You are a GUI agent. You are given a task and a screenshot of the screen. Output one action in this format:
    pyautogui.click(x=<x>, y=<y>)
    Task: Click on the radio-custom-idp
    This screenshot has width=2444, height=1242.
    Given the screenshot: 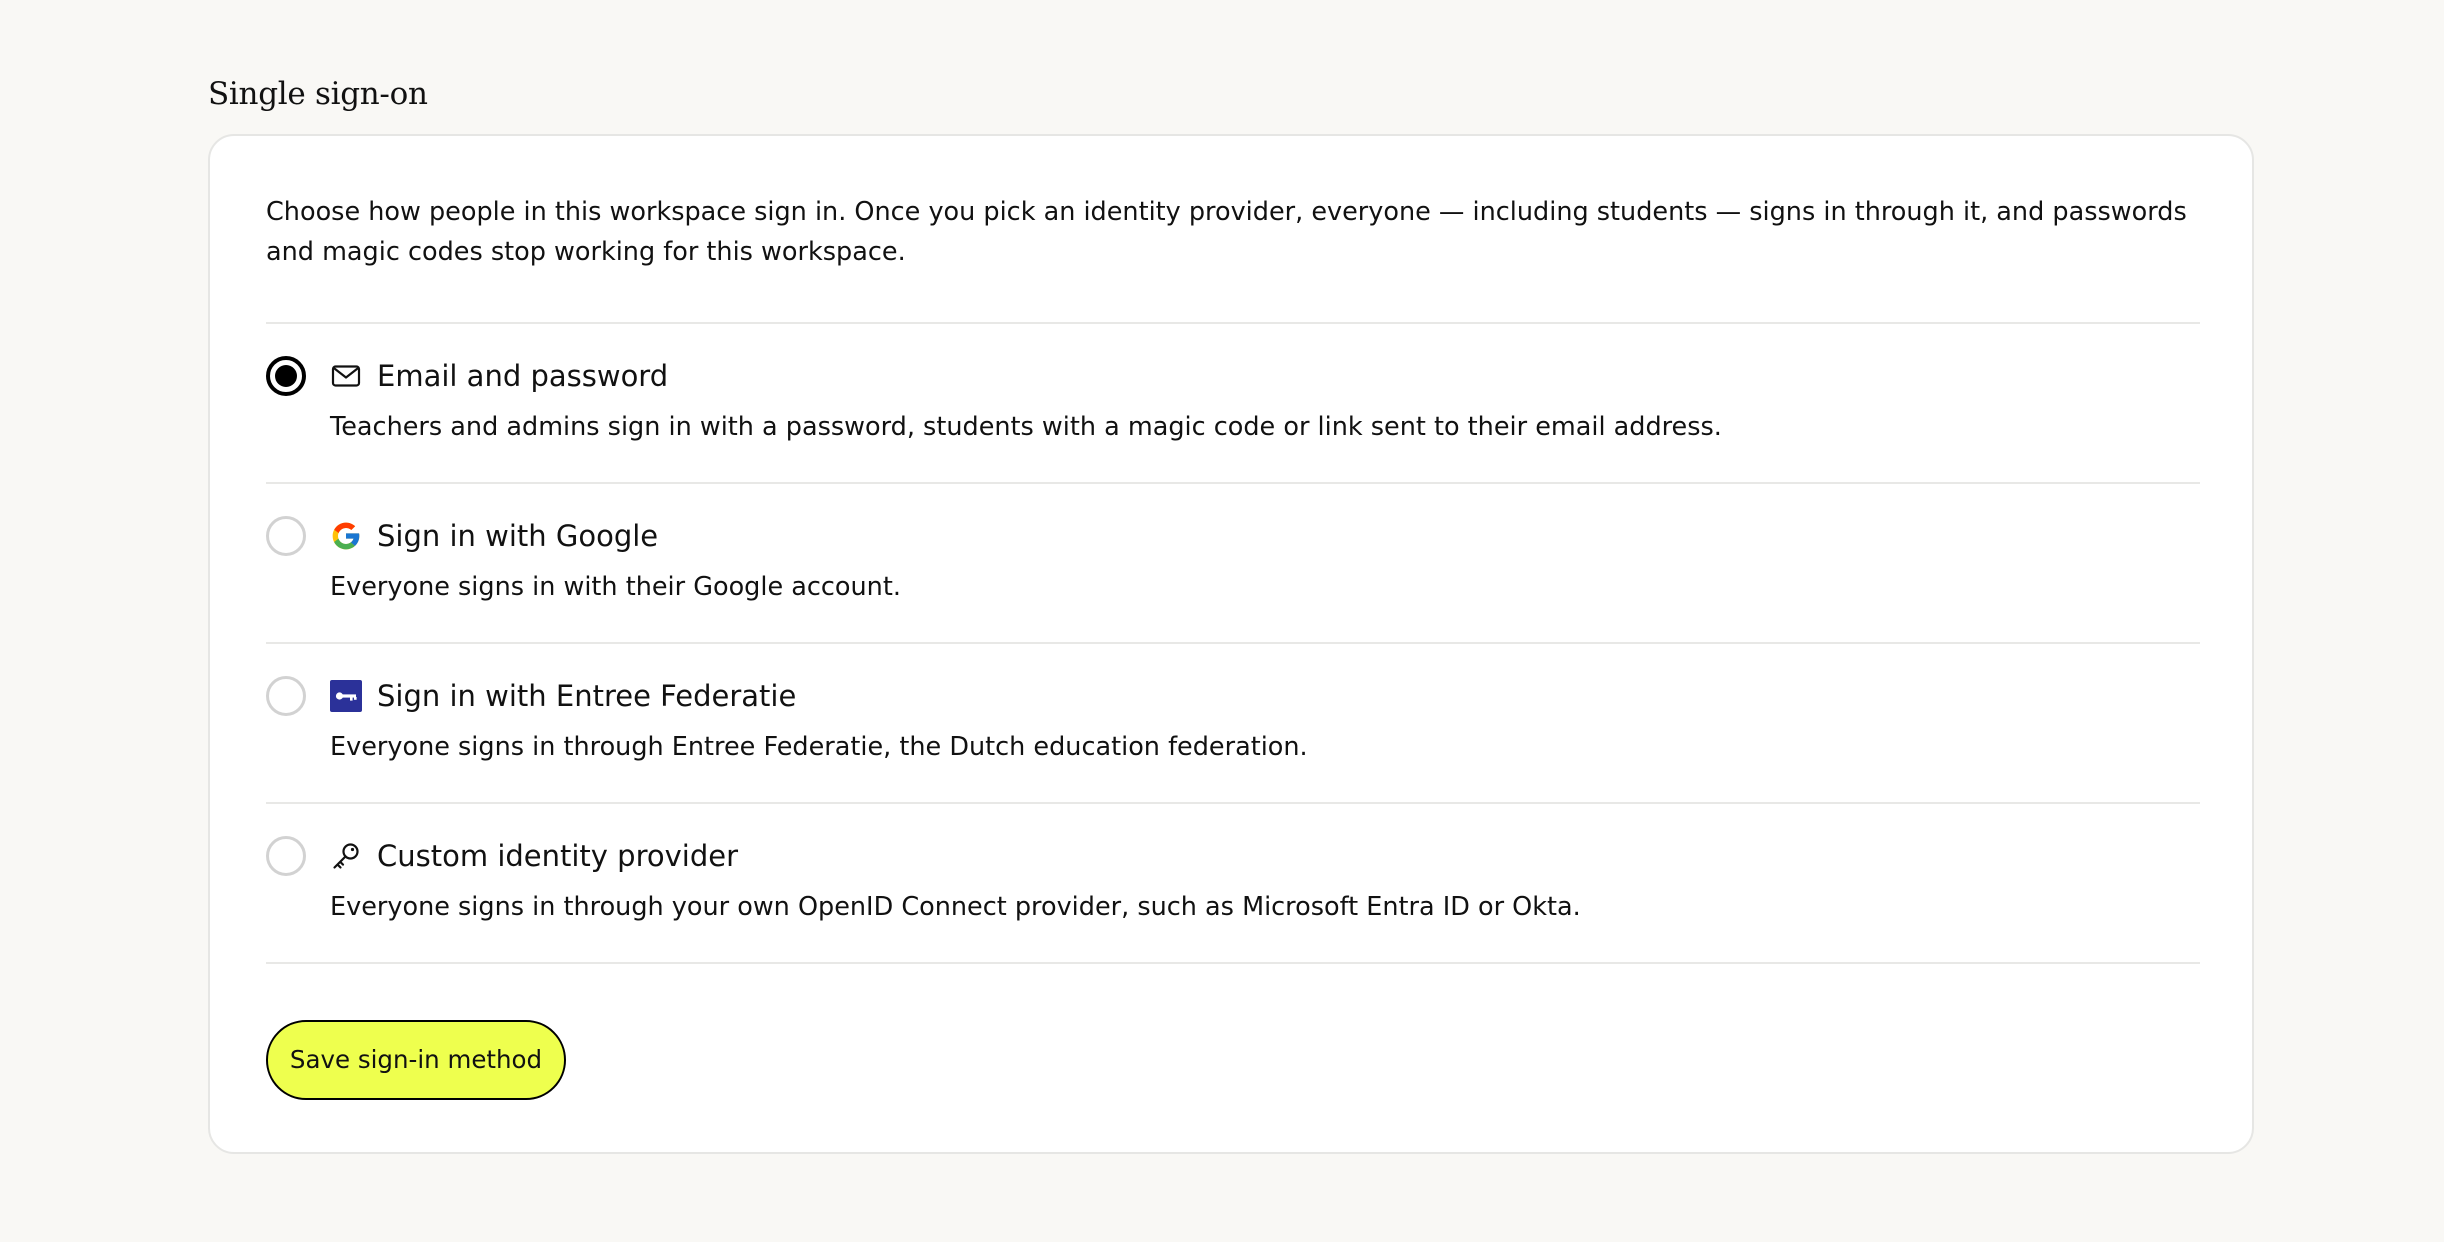 What is the action you would take?
    pyautogui.click(x=286, y=856)
    